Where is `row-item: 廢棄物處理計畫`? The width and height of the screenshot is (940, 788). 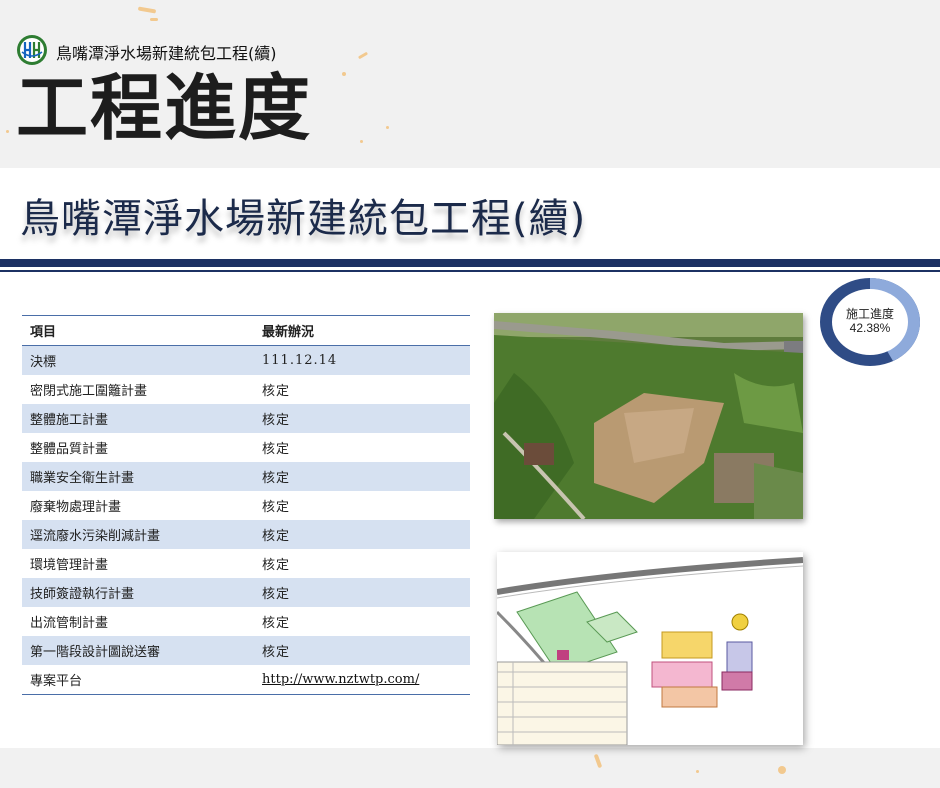 row-item: 廢棄物處理計畫 is located at coordinates (76, 507).